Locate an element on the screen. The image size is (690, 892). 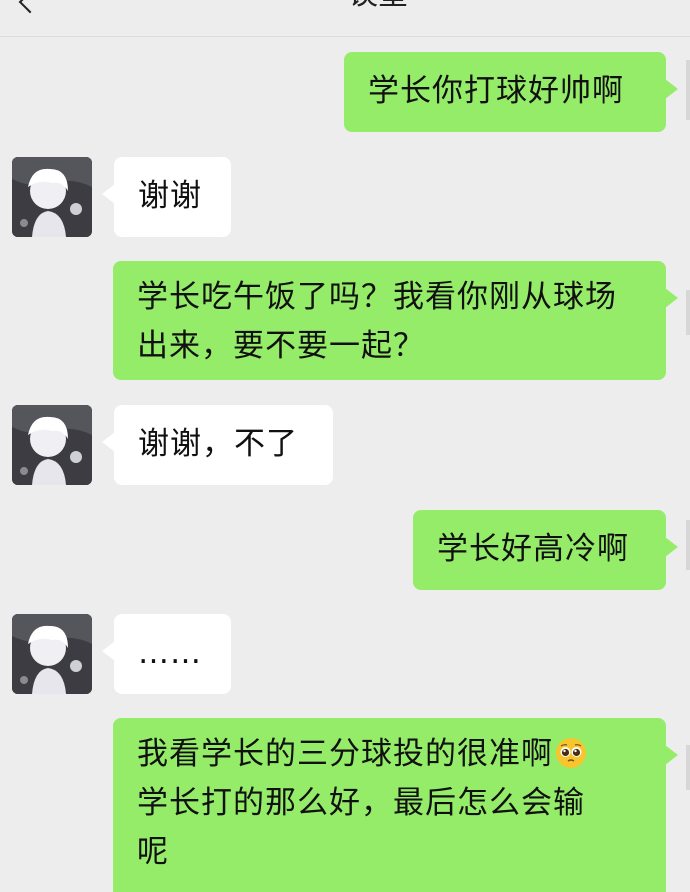
message-text: 出来，要不要一起？ is located at coordinates (281, 346).